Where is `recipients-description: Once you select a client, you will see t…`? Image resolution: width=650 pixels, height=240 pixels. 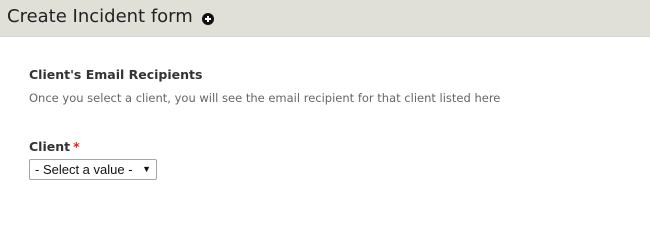 recipients-description: Once you select a client, you will see t… is located at coordinates (265, 98).